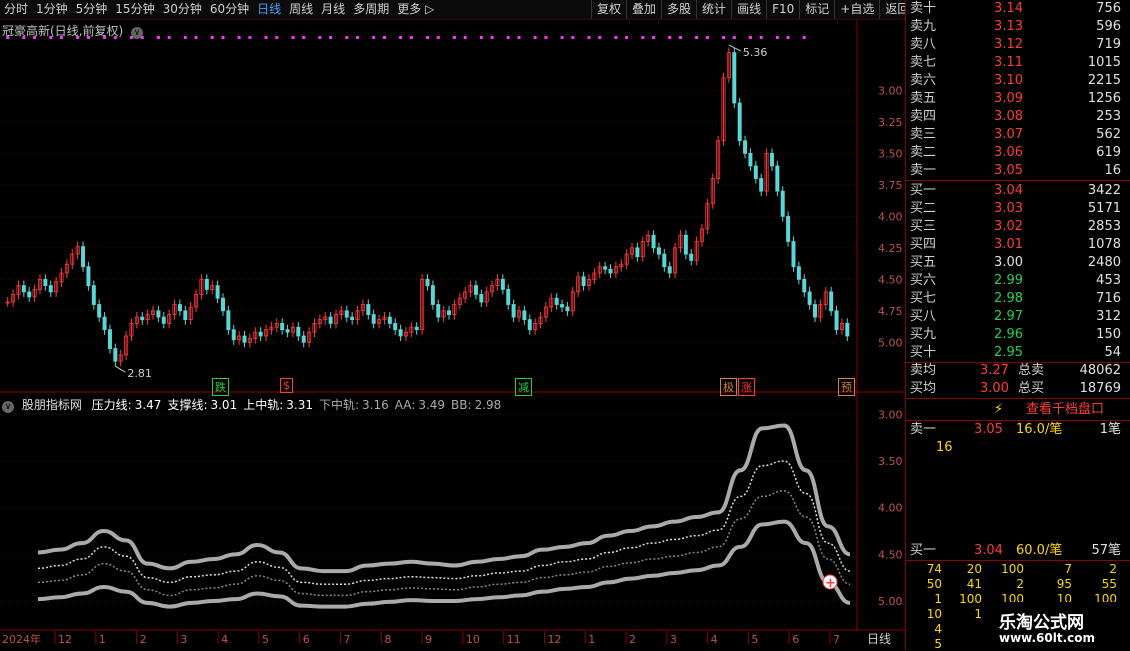 The image size is (1130, 651). What do you see at coordinates (735, 48) in the screenshot?
I see `high-marker-line` at bounding box center [735, 48].